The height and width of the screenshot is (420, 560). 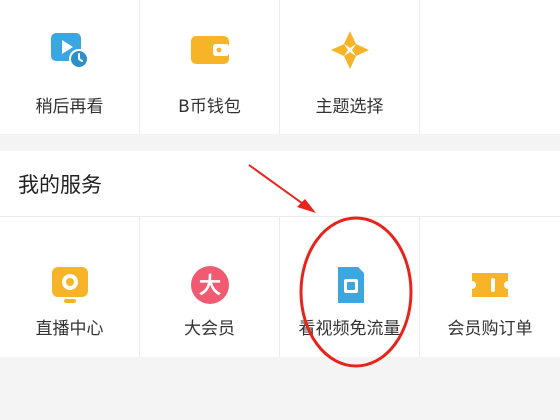 I want to click on watch-later-tile: 稍后再看, so click(x=70, y=67).